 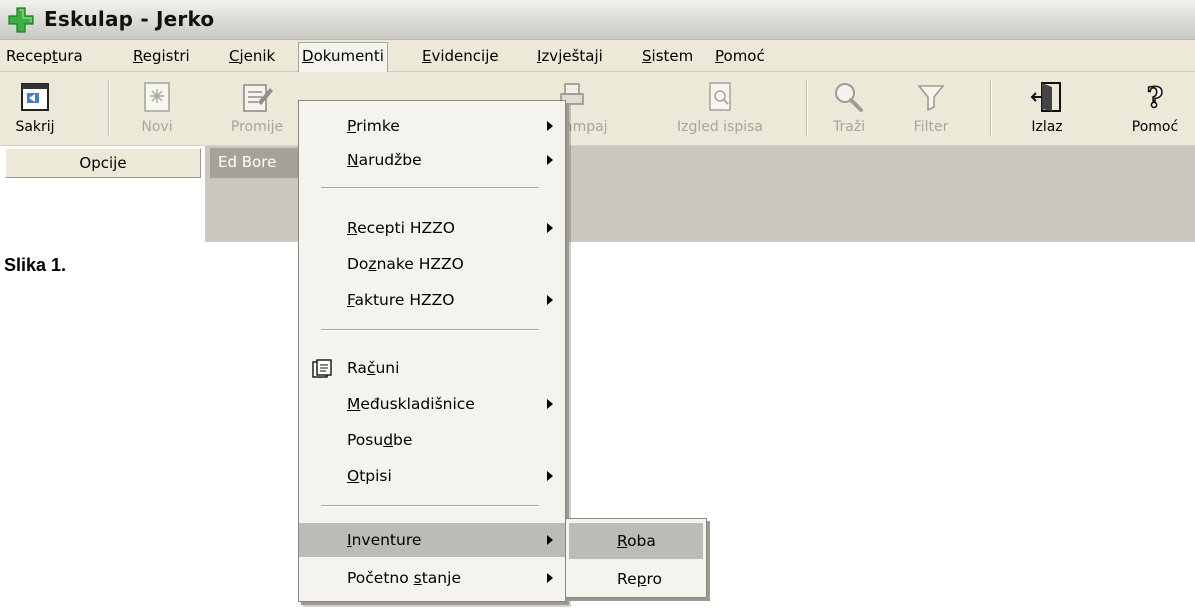 What do you see at coordinates (432, 476) in the screenshot?
I see `menu-item-otpisi: Otpisi` at bounding box center [432, 476].